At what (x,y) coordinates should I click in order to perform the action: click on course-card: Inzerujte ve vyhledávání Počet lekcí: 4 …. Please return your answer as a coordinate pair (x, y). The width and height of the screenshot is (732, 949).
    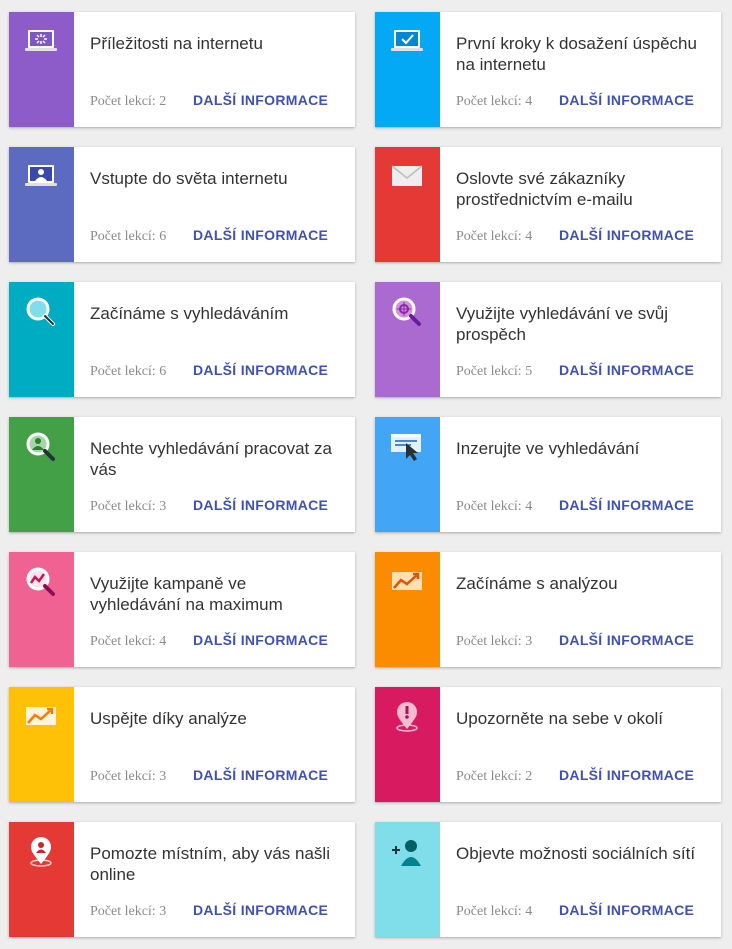
    Looking at the image, I should click on (548, 474).